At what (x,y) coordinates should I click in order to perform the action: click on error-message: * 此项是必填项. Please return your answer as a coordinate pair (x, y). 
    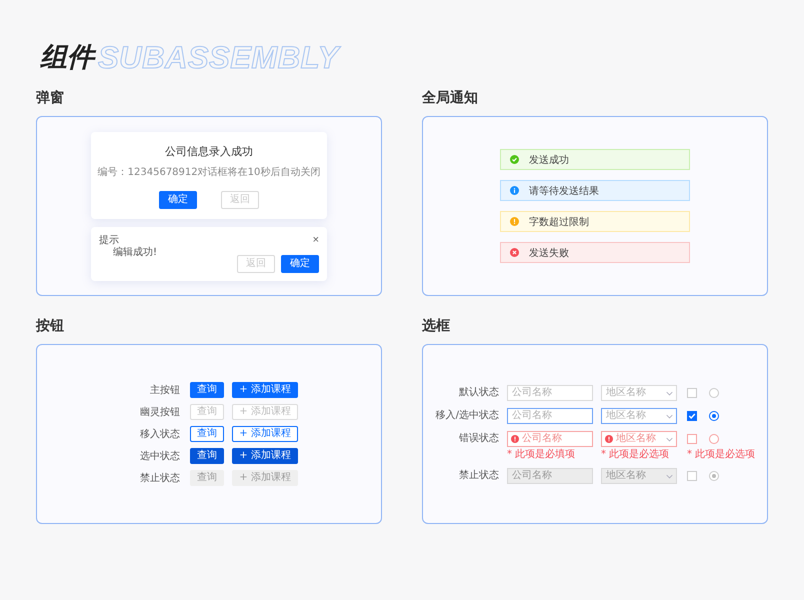
    Looking at the image, I should click on (541, 454).